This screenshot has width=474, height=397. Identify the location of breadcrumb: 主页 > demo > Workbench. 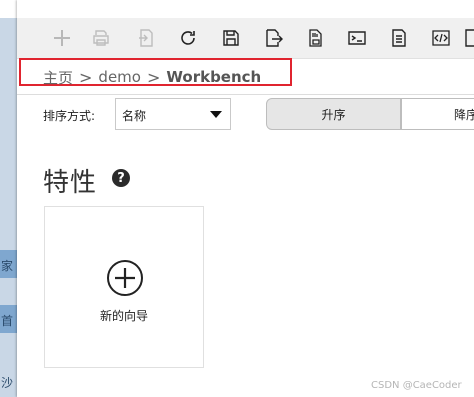
(152, 77).